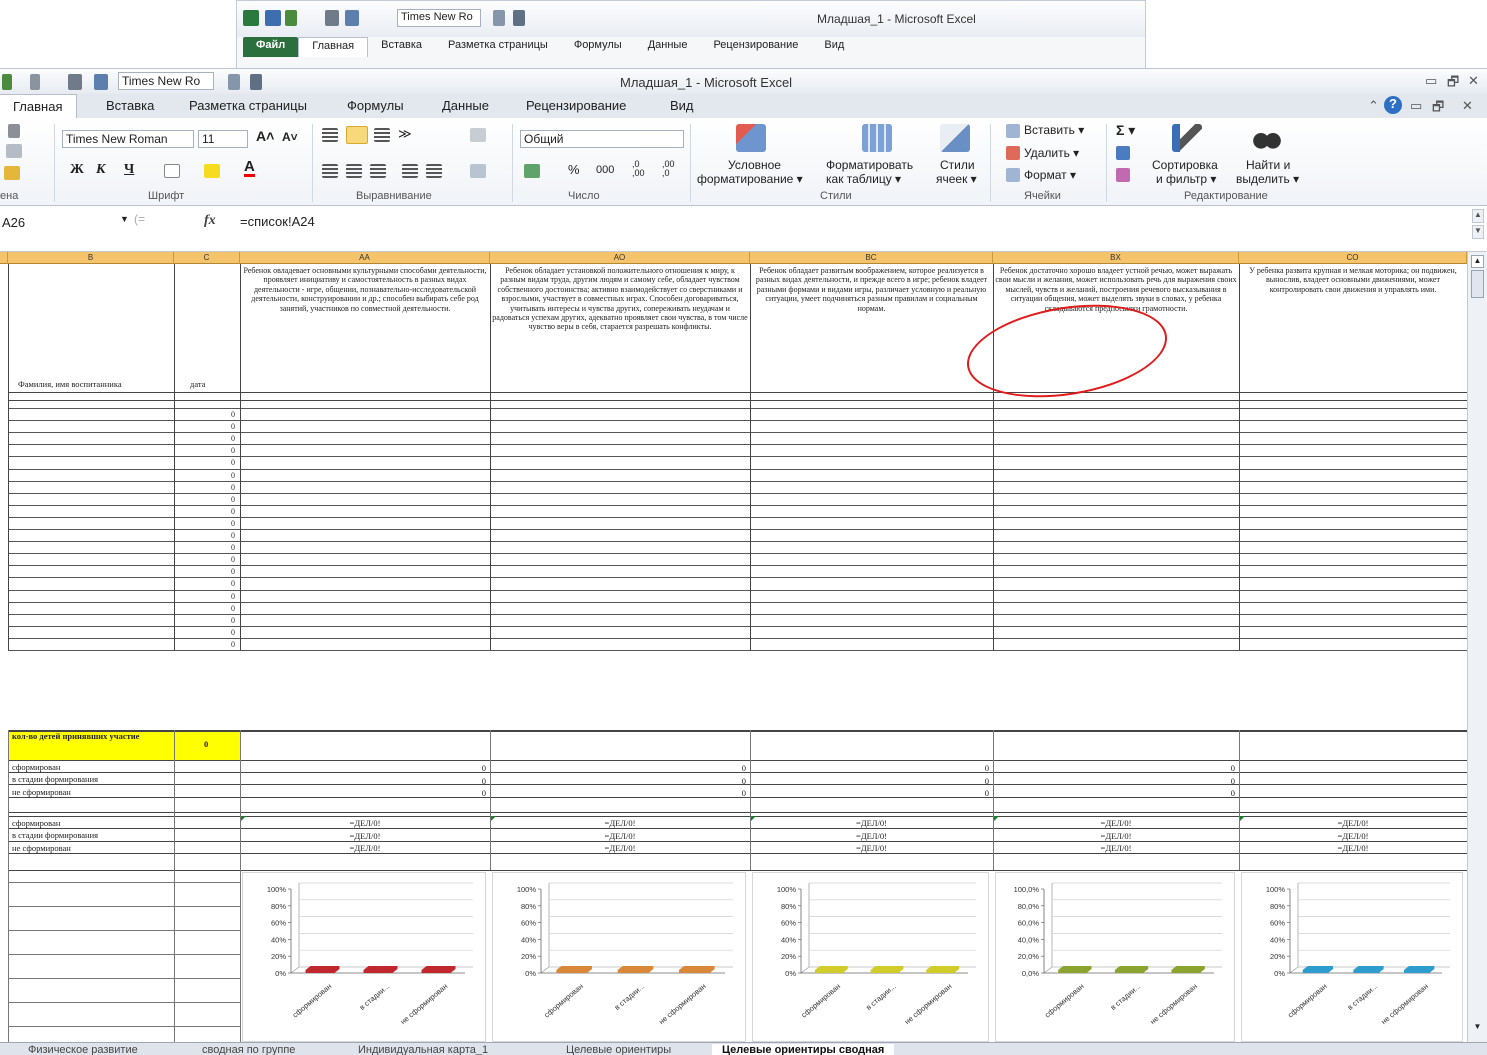 The width and height of the screenshot is (1487, 1055). Describe the element at coordinates (1438, 109) in the screenshot. I see `doc-restore-icon: 🗗` at that location.